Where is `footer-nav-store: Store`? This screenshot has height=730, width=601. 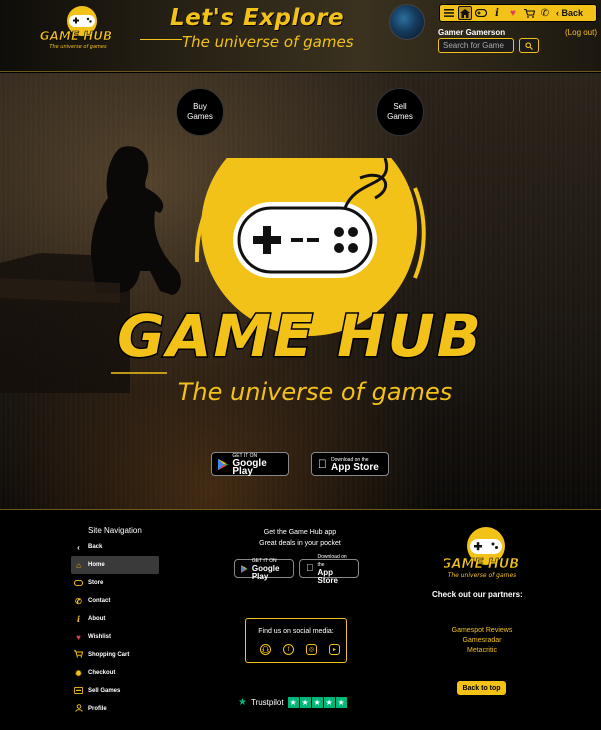
footer-nav-store: Store is located at coordinates (115, 583).